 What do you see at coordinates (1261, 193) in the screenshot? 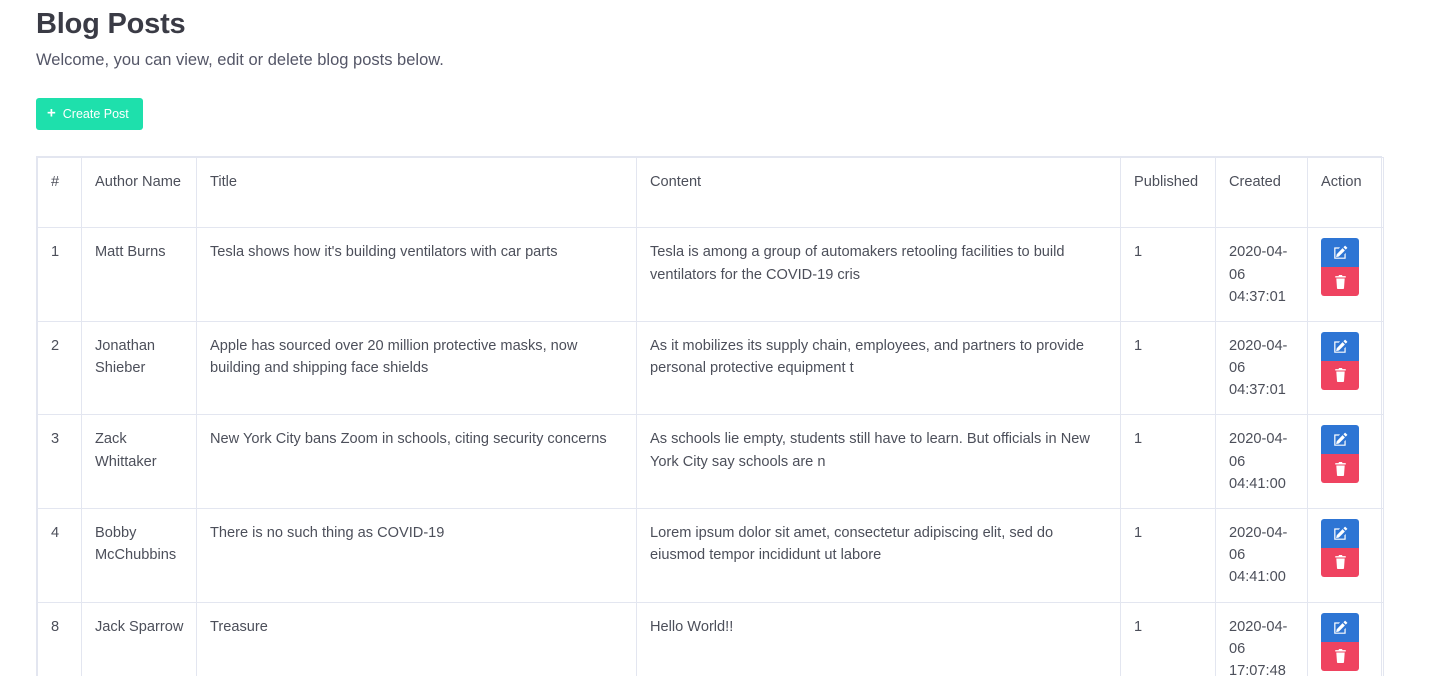
I see `column-header-created: Created` at bounding box center [1261, 193].